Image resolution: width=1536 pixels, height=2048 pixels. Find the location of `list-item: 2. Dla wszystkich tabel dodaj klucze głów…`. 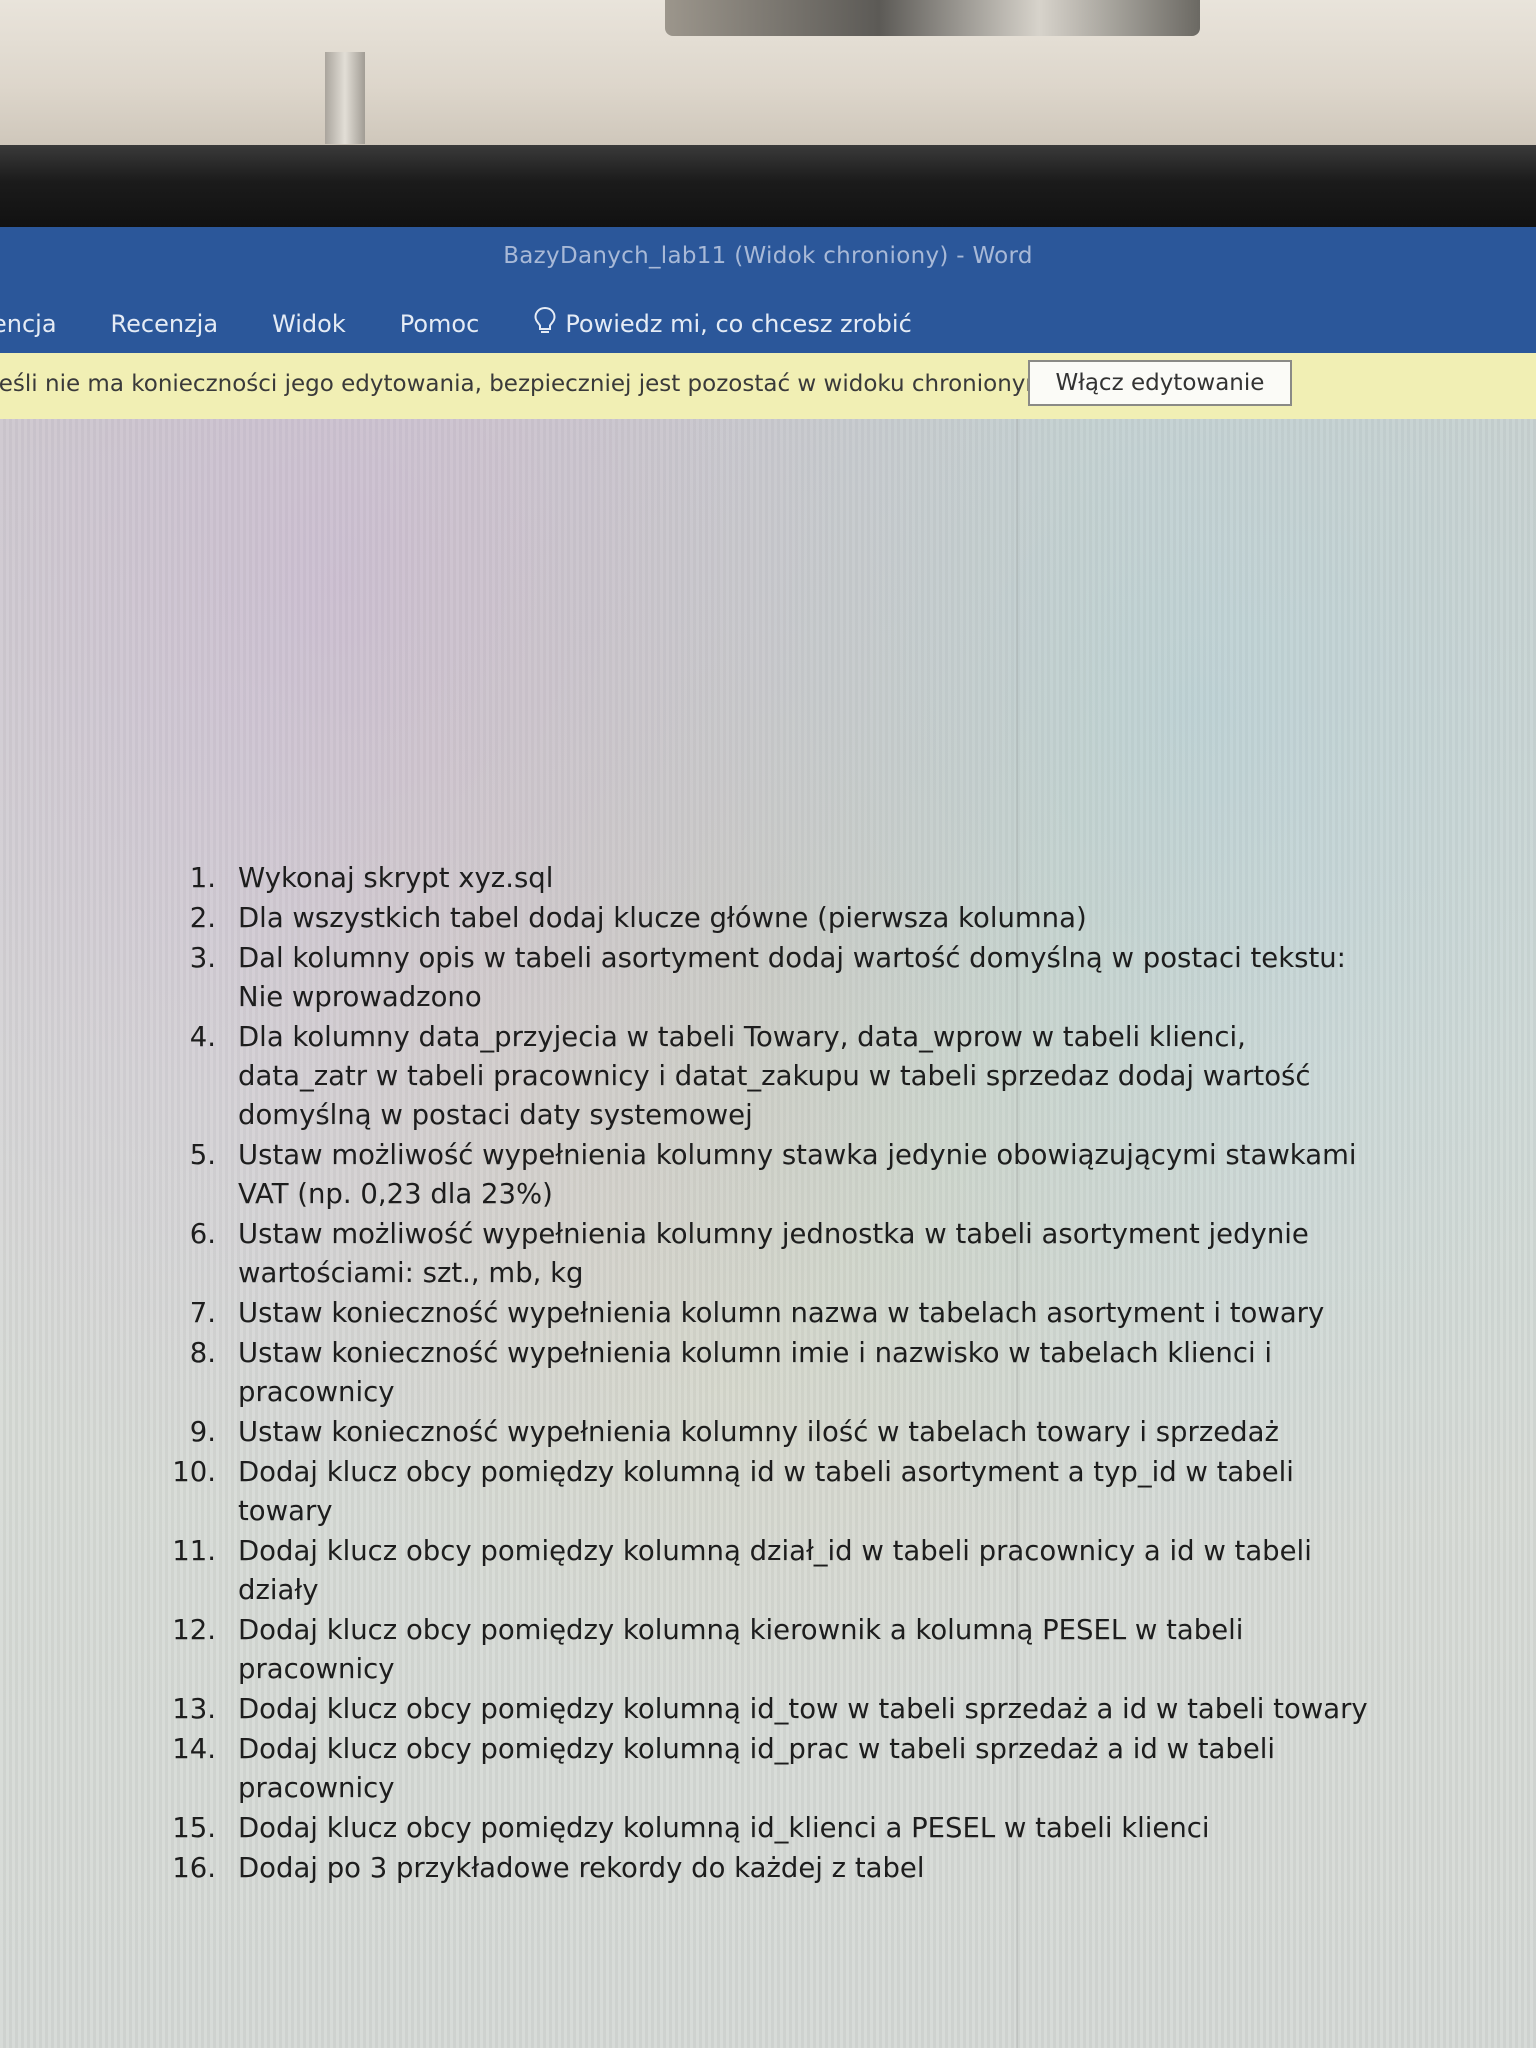

list-item: 2. Dla wszystkich tabel dodaj klucze głów… is located at coordinates (638, 918).